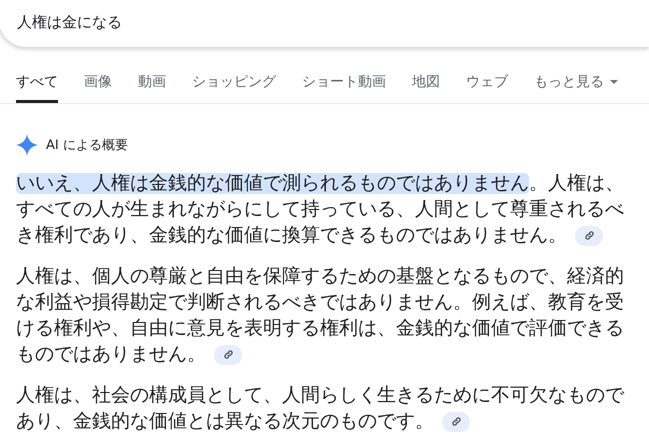 Image resolution: width=649 pixels, height=438 pixels. Describe the element at coordinates (344, 84) in the screenshot. I see `search-tab: ショート動画` at that location.